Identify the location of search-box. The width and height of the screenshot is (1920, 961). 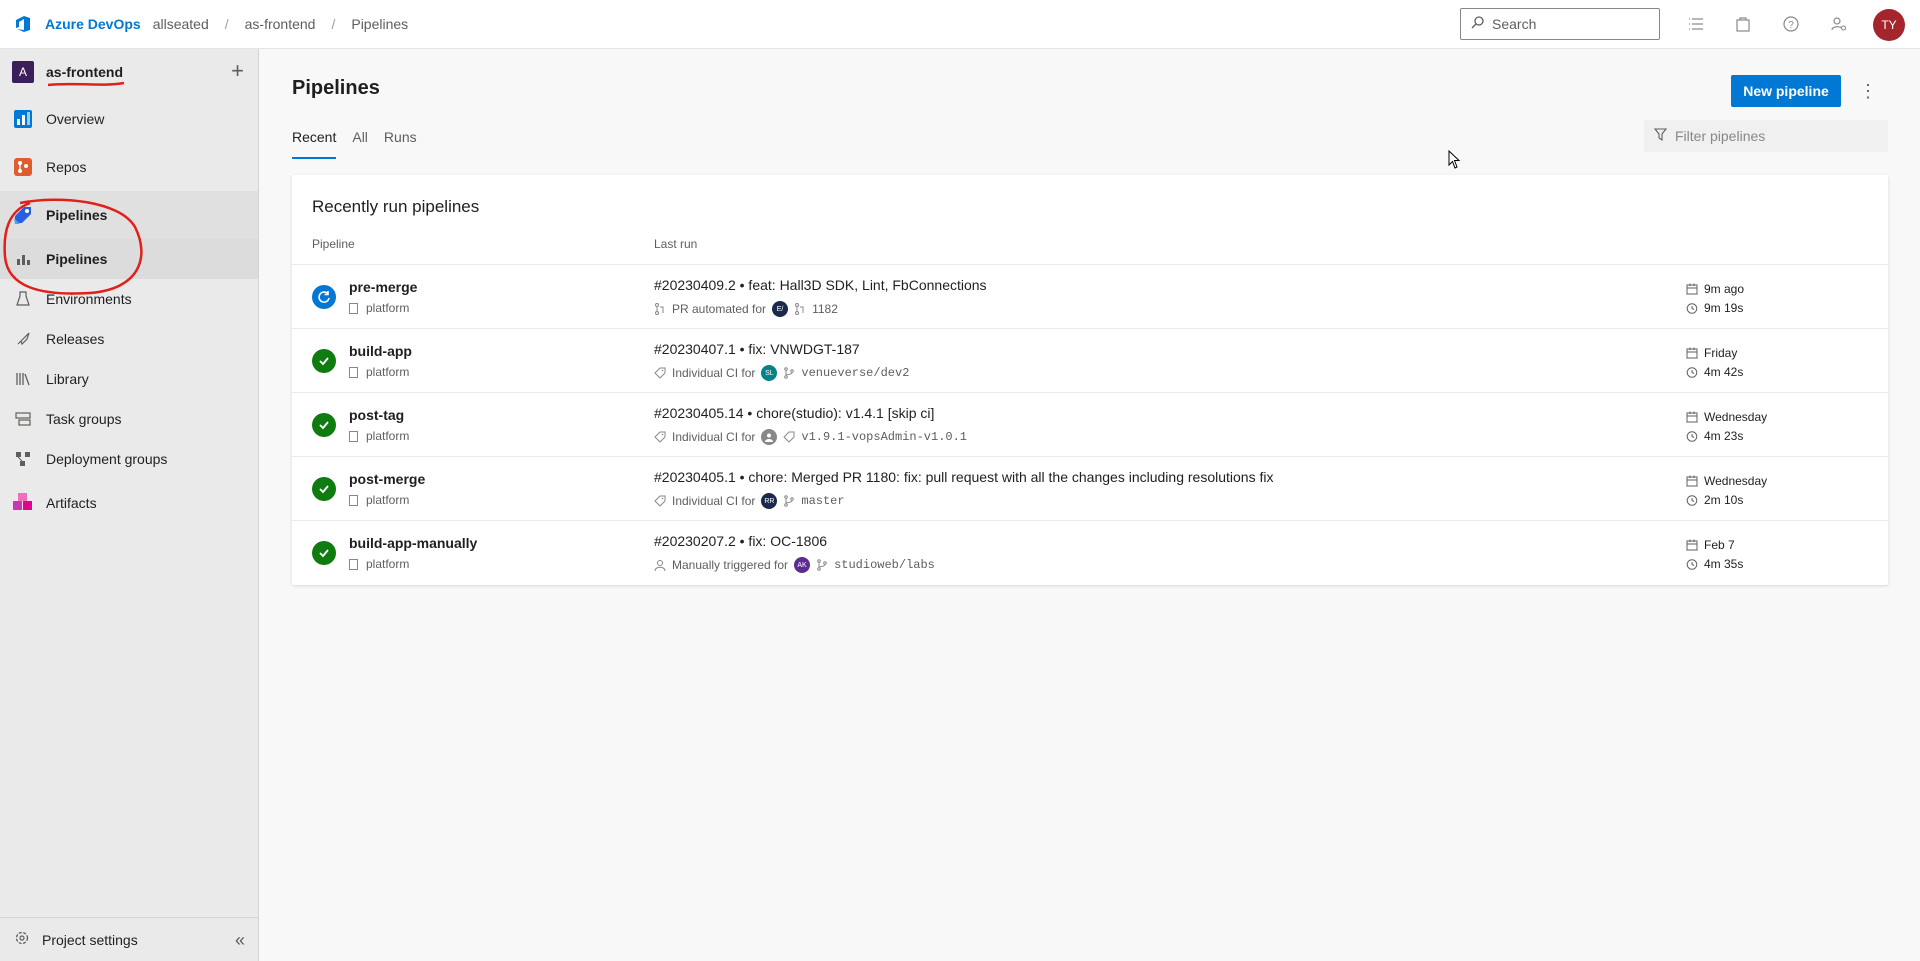
(1560, 24).